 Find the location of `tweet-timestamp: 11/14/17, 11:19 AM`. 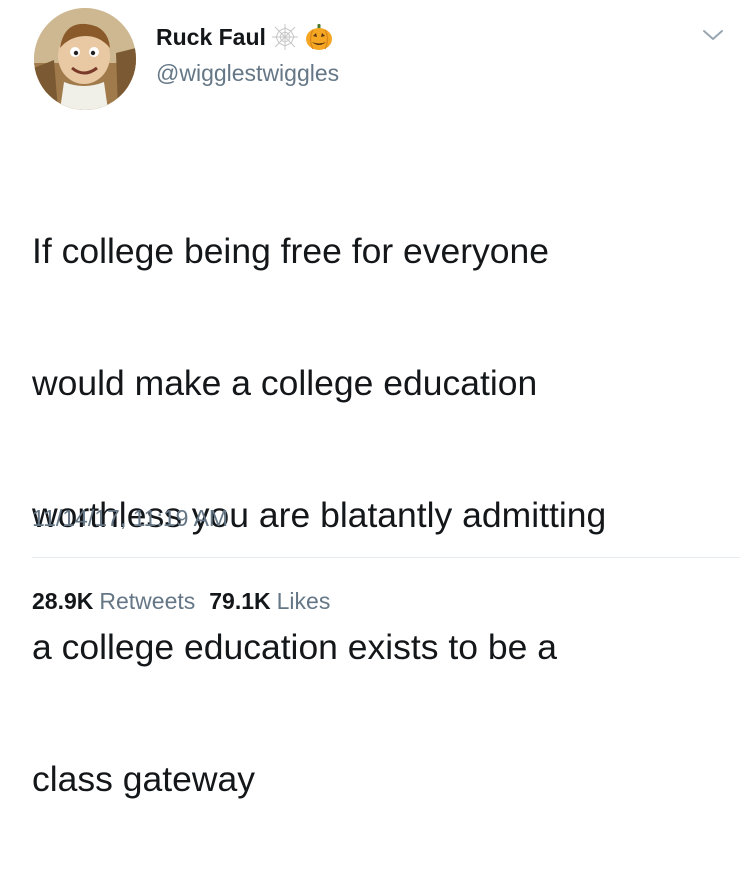

tweet-timestamp: 11/14/17, 11:19 AM is located at coordinates (130, 518).